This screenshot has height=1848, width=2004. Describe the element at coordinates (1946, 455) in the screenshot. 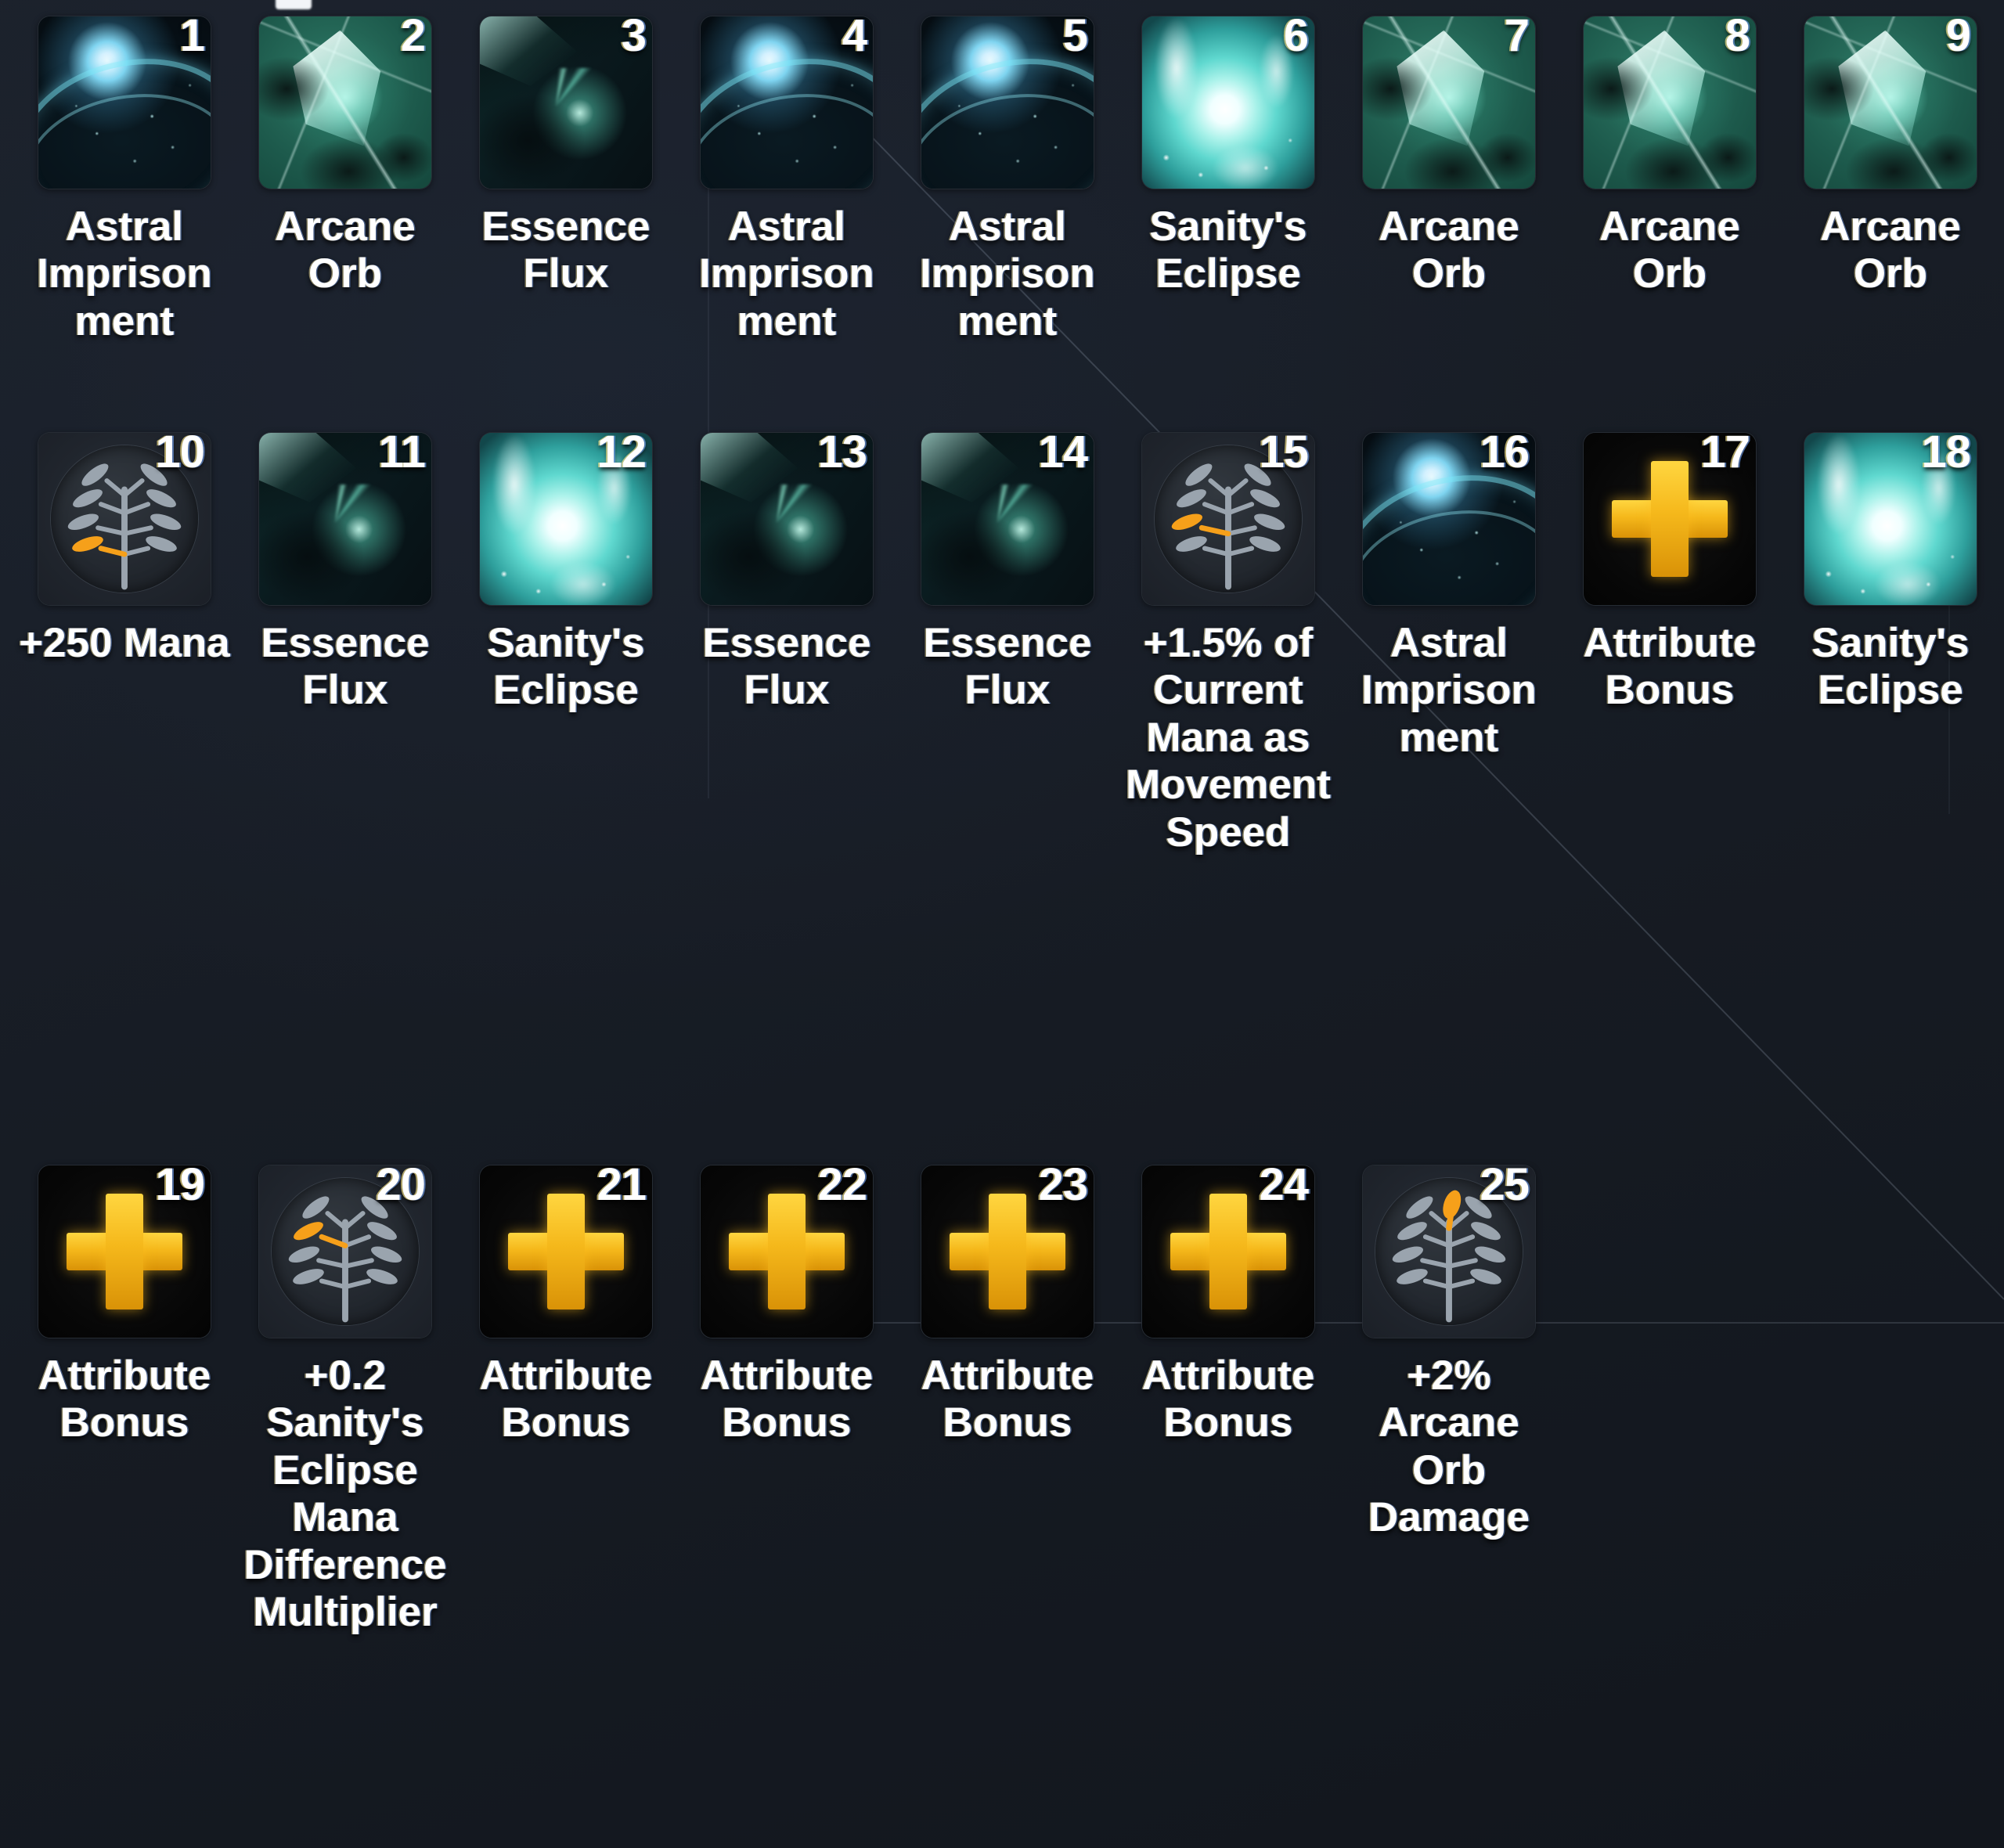

I see `talent-order-number: 18` at that location.